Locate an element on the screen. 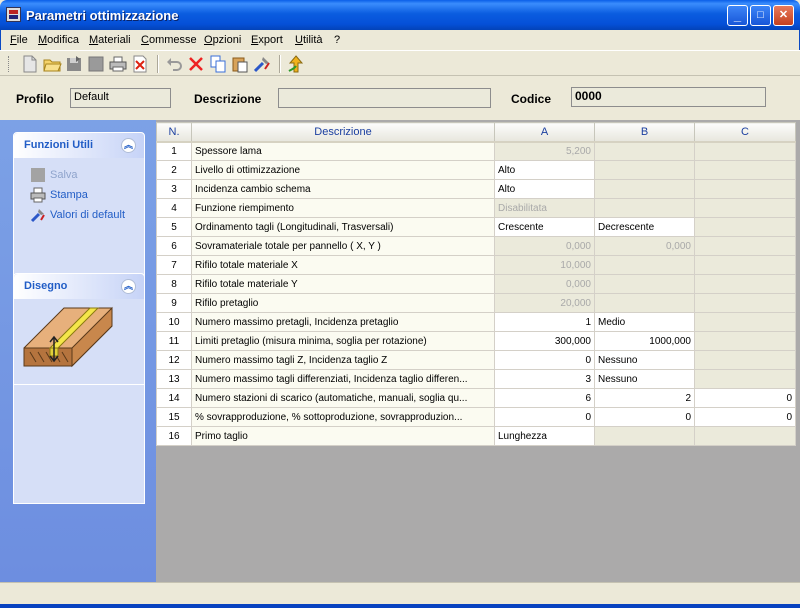  valori-default-link: Valori di default is located at coordinates (77, 215).